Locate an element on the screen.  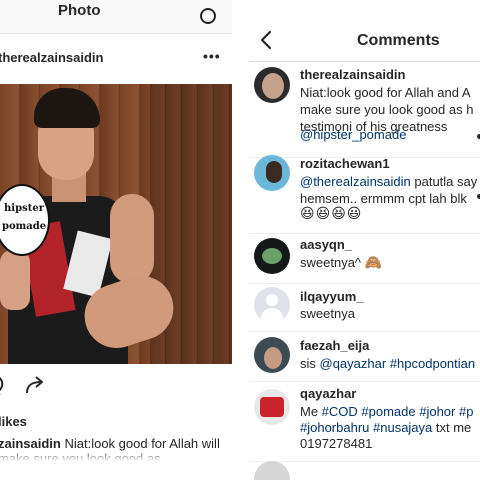
comment-hashtag: #hpcodpontian is located at coordinates (432, 363).